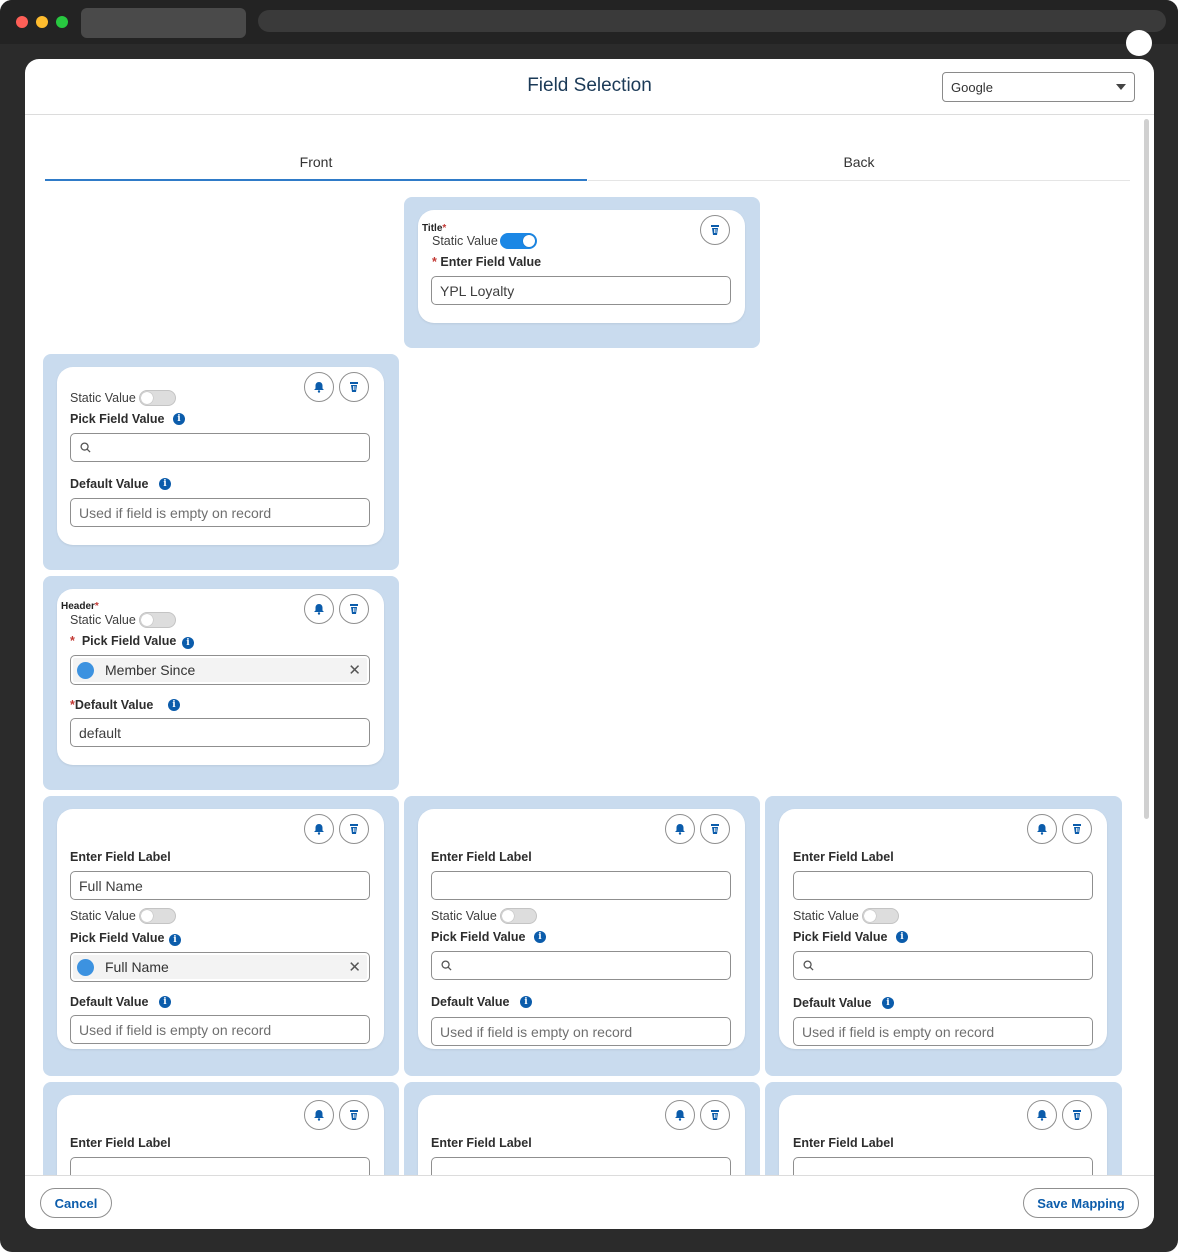  Describe the element at coordinates (1038, 87) in the screenshot. I see `platform-select: Google` at that location.